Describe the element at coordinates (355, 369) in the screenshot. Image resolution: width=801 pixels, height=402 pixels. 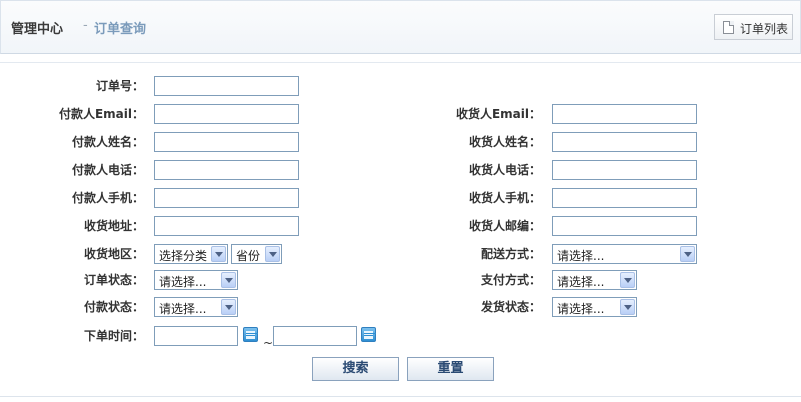
I see `search-button: 搜索` at that location.